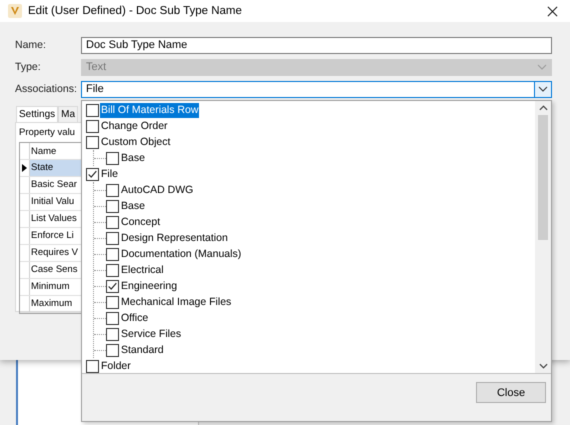 The width and height of the screenshot is (570, 425). What do you see at coordinates (109, 174) in the screenshot?
I see `tree-item: File` at bounding box center [109, 174].